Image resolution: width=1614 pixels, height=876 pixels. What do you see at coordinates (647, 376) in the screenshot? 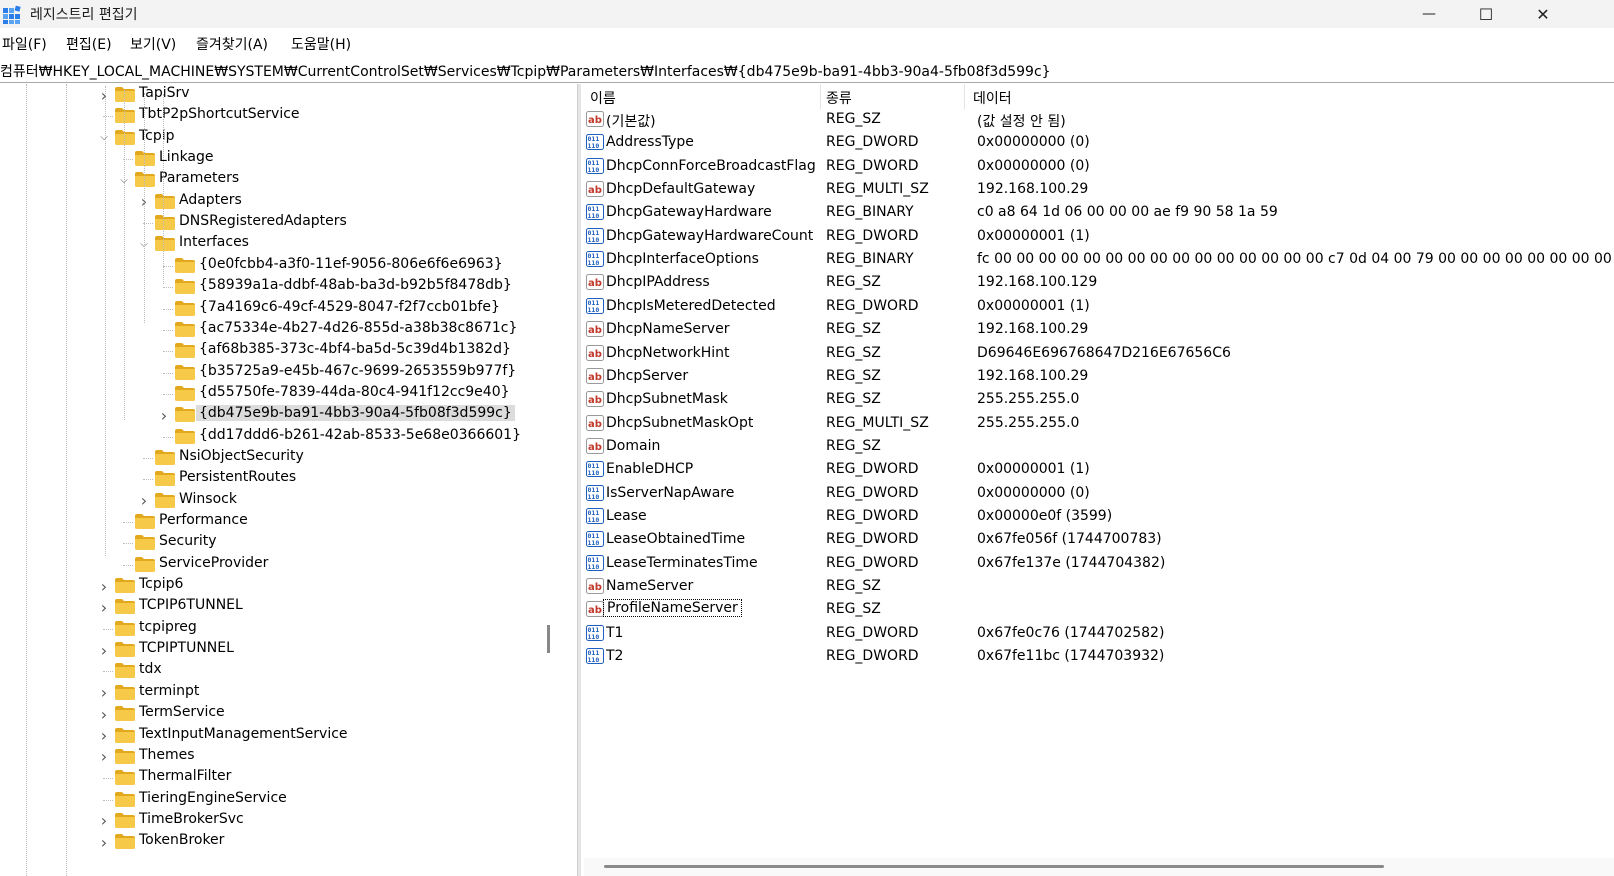
I see `value-name: DhcpServer` at bounding box center [647, 376].